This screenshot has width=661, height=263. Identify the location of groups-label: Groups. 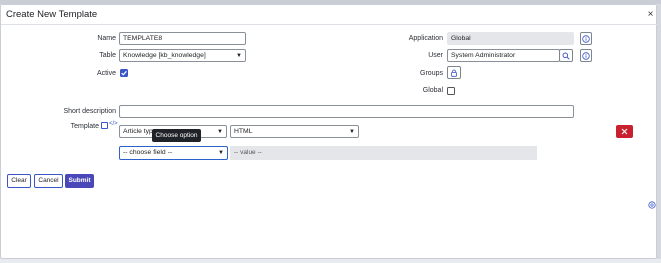
(431, 73).